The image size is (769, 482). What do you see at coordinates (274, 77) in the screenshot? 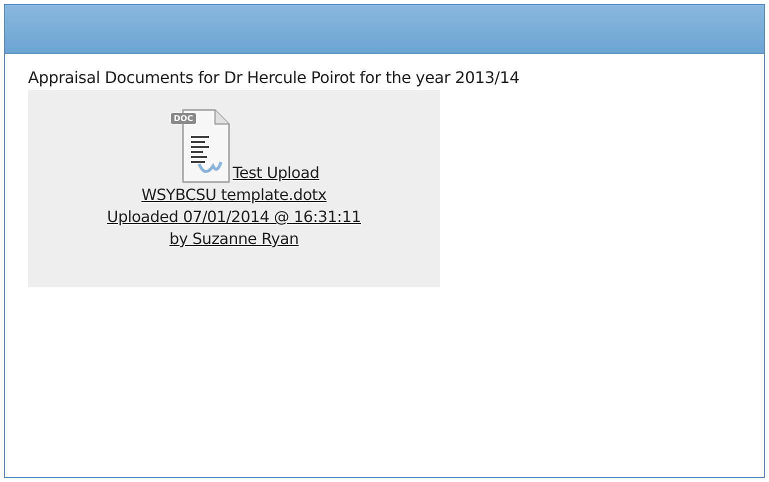
I see `page-heading: Appraisal Documents for Dr Hercule Poirot for the year 2013/14` at bounding box center [274, 77].